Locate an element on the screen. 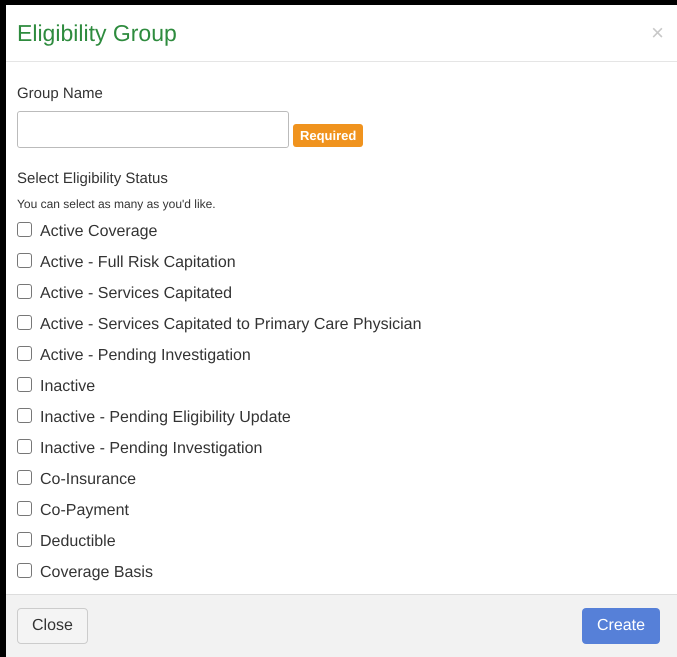  option-label: Coverage Basis is located at coordinates (96, 572).